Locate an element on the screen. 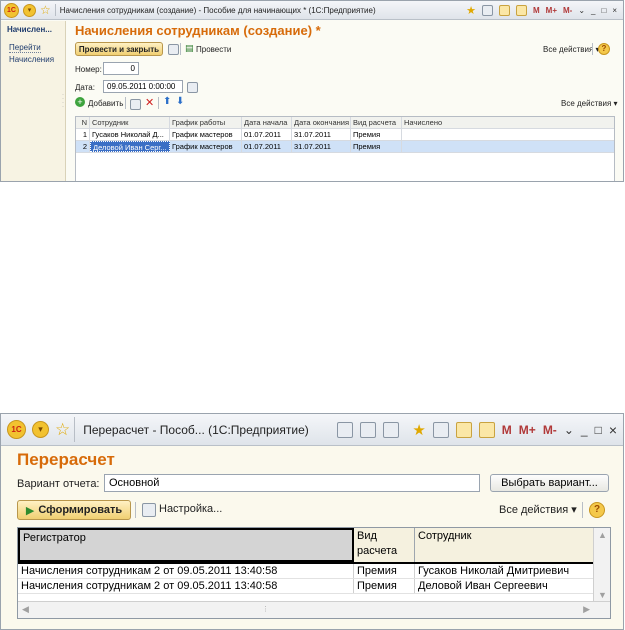 Image resolution: width=625 pixels, height=630 pixels. copy-row-icon is located at coordinates (135, 104).